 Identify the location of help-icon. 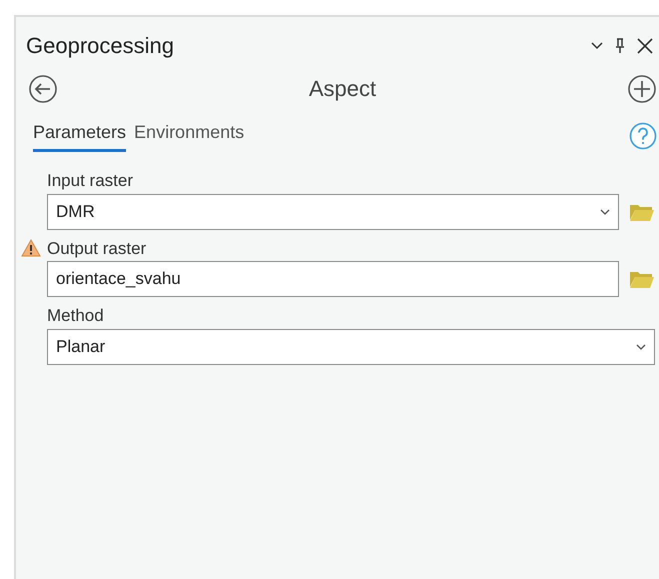
(643, 136).